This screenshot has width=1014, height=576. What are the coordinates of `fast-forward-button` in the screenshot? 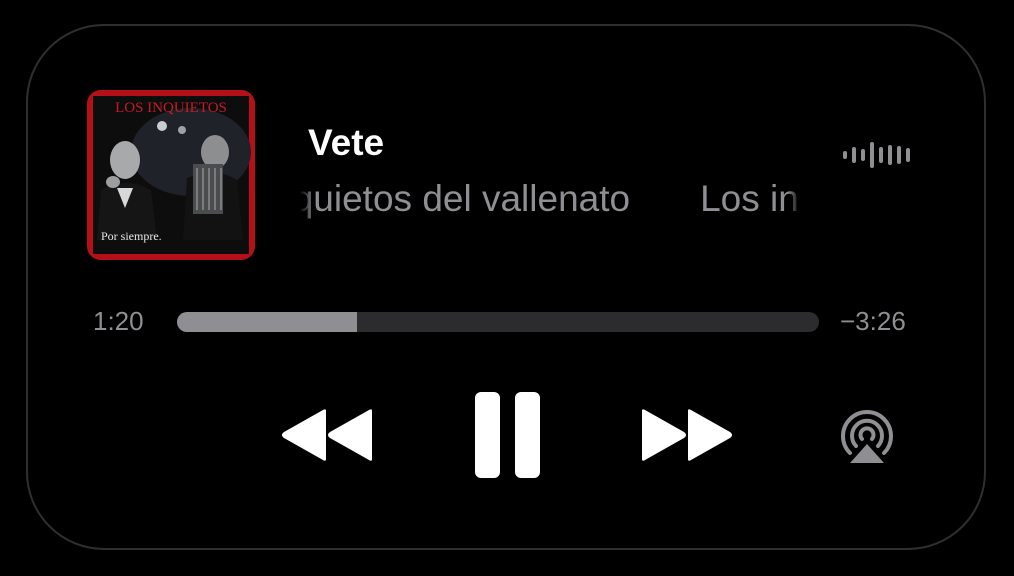 It's located at (688, 435).